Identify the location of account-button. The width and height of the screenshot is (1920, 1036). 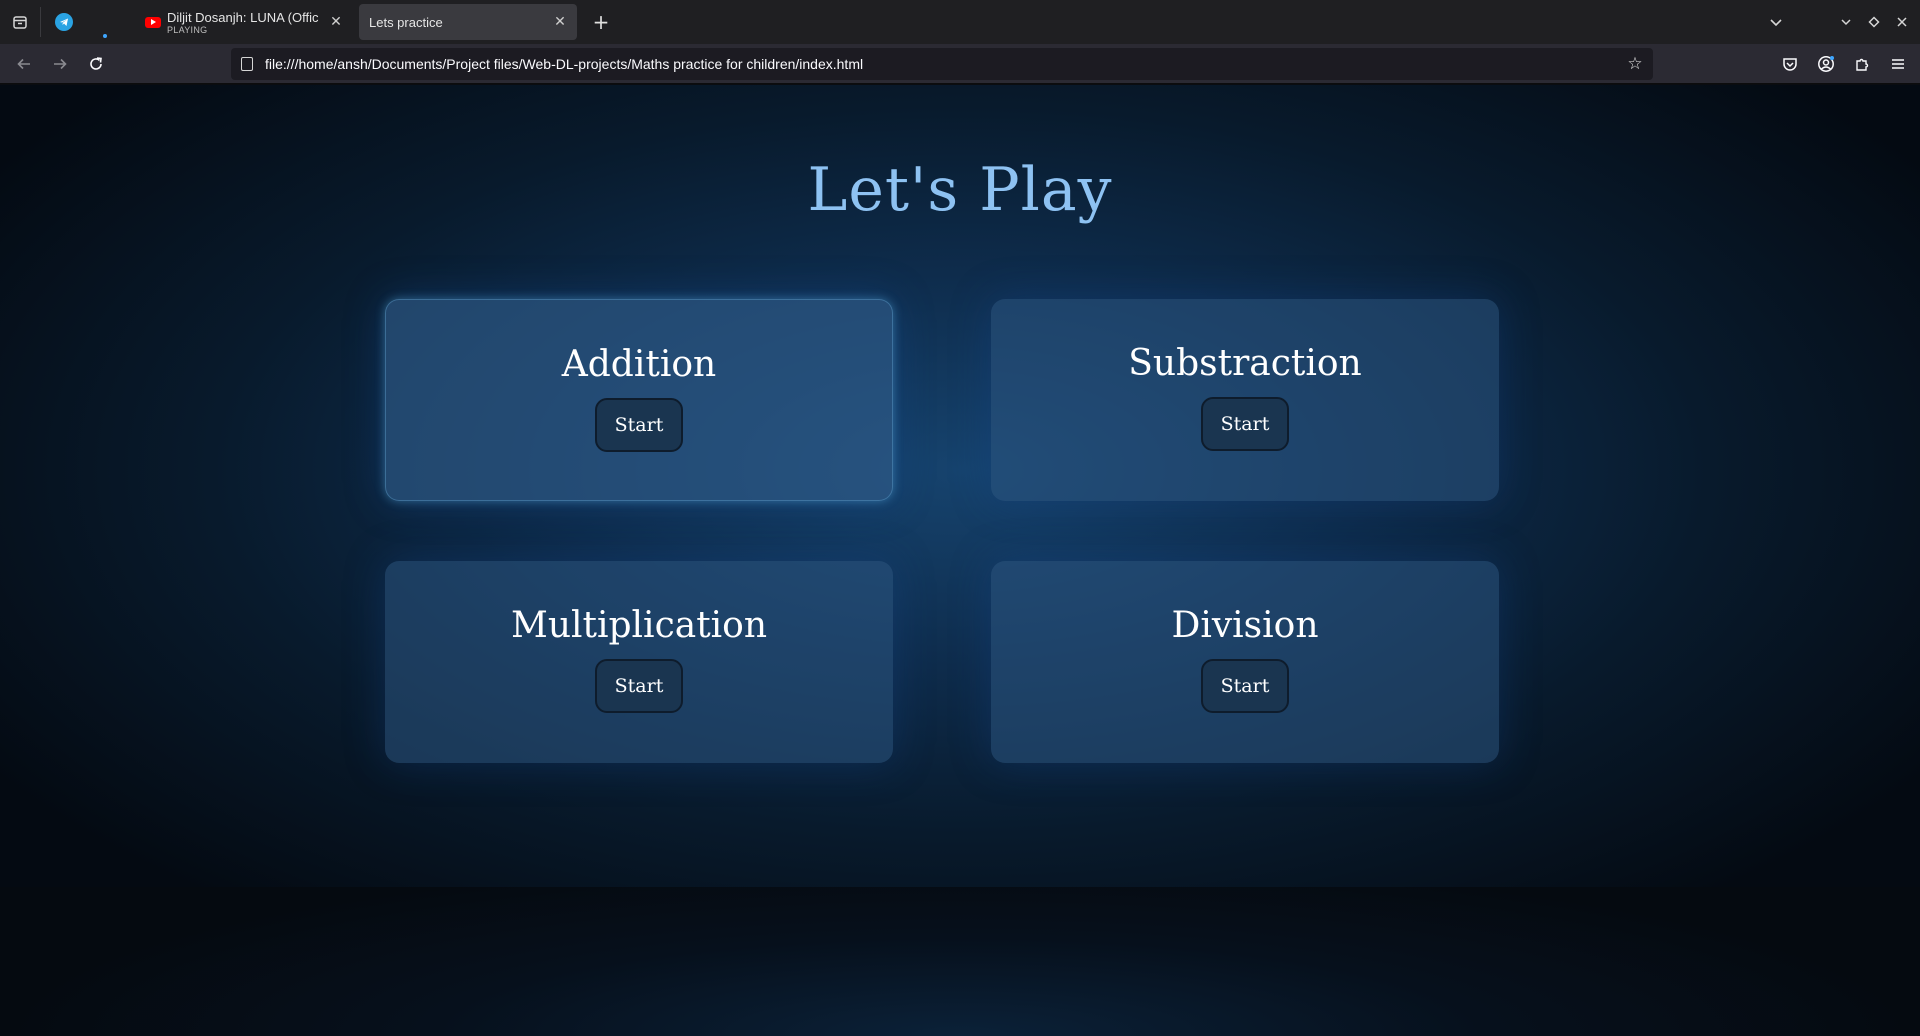
(1826, 64).